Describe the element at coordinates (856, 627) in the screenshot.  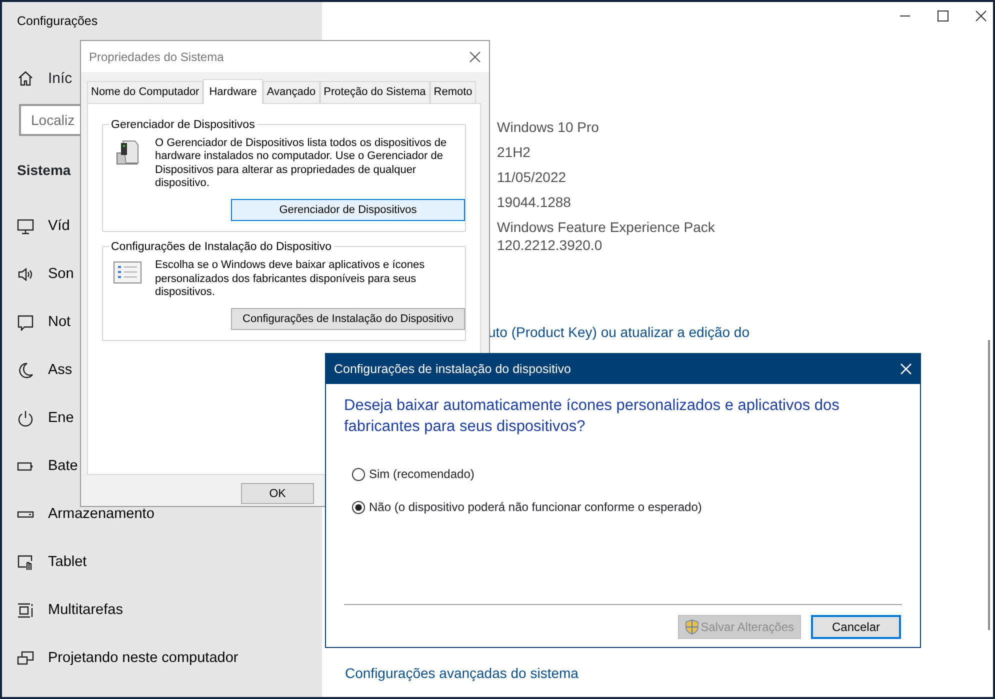
I see `cancel-button: Cancelar` at that location.